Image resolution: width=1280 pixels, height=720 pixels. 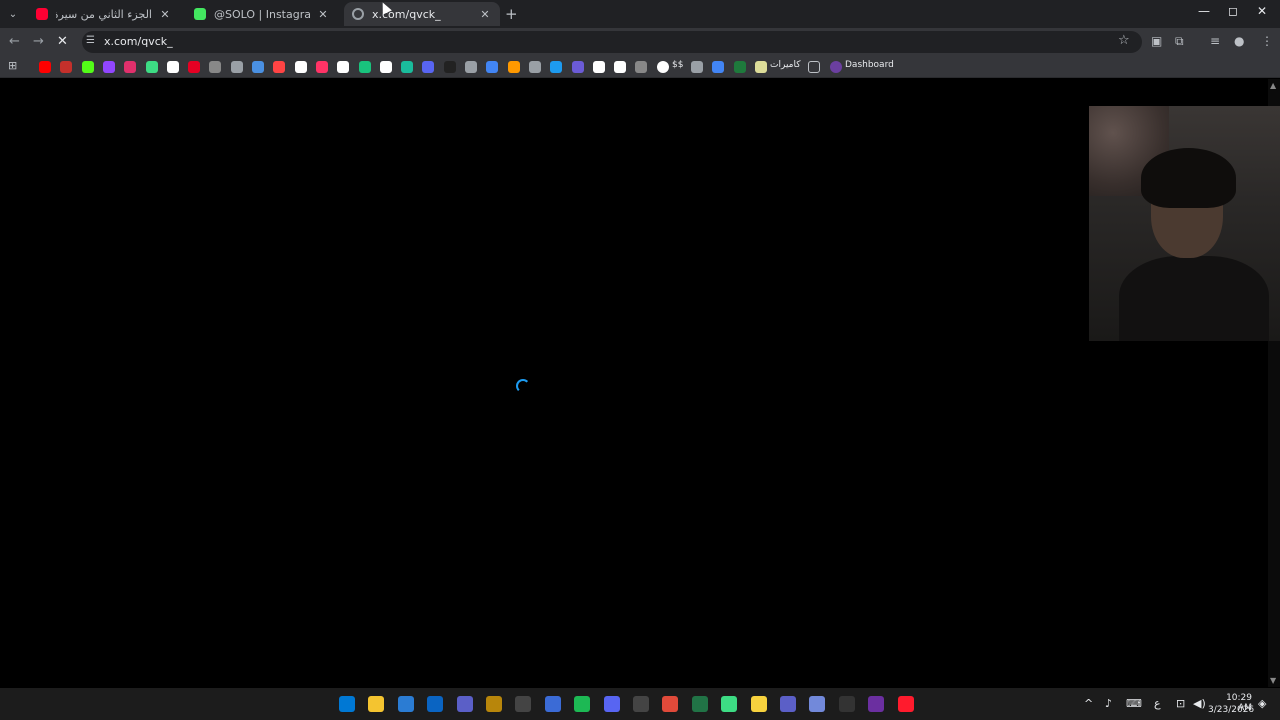 I want to click on address-bar: ☰ x.com/qvck_ ☆, so click(x=612, y=42).